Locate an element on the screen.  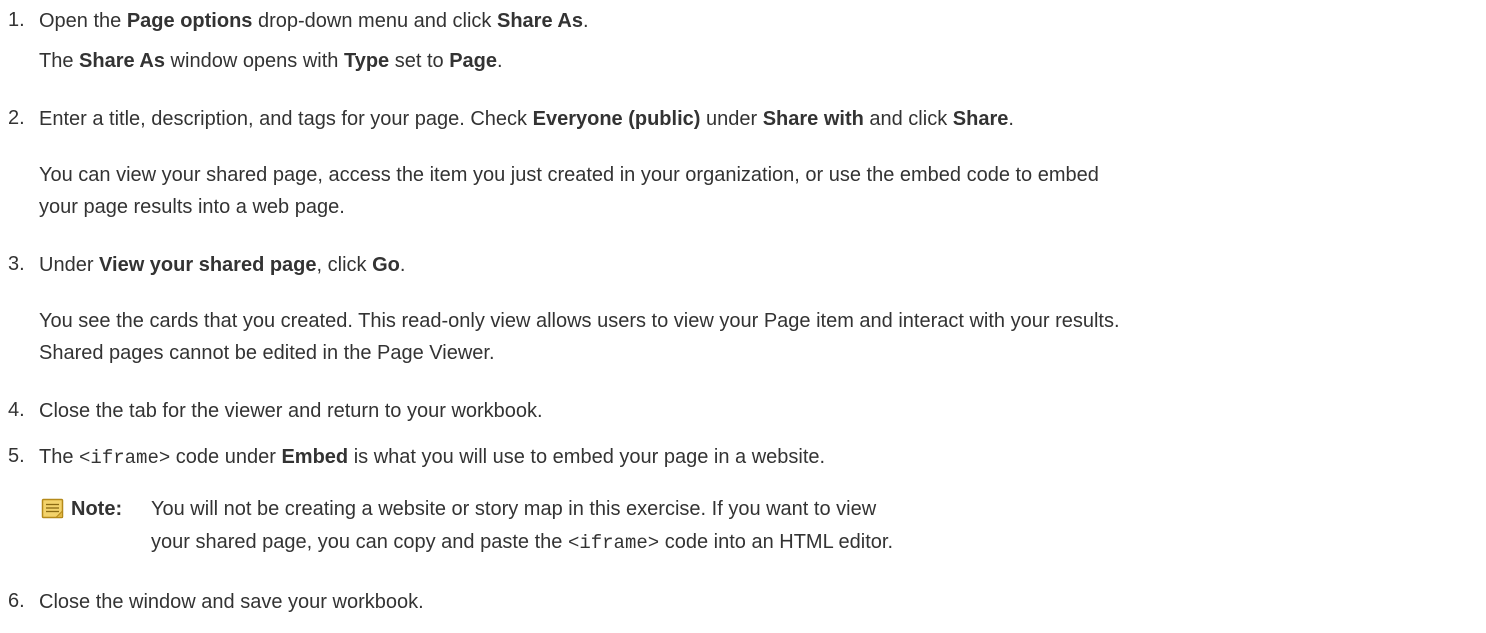
step-4-number: 4. is located at coordinates (16, 410).